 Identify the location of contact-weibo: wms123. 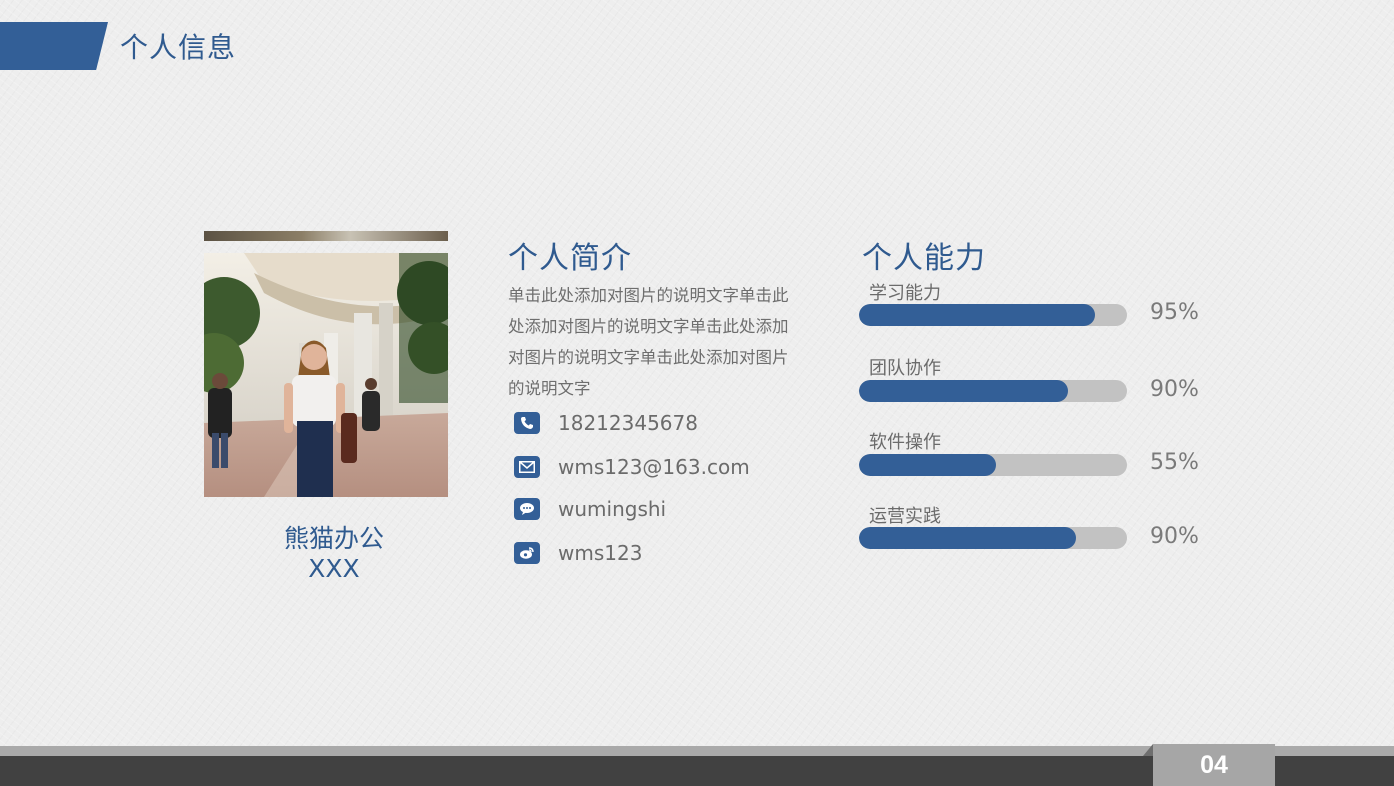
(578, 553).